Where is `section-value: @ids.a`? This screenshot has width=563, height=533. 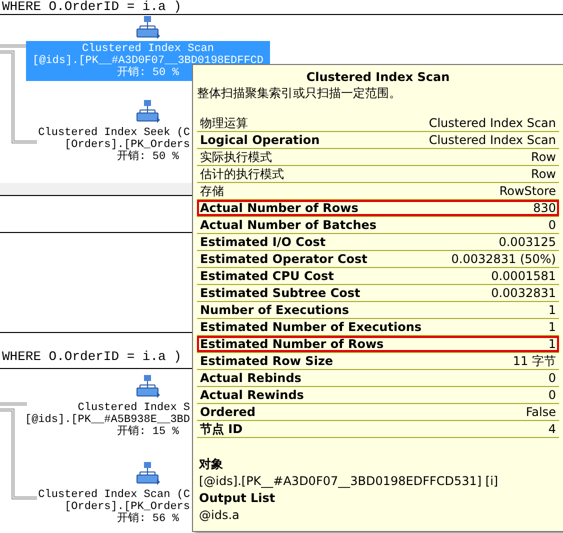 section-value: @ids.a is located at coordinates (219, 515).